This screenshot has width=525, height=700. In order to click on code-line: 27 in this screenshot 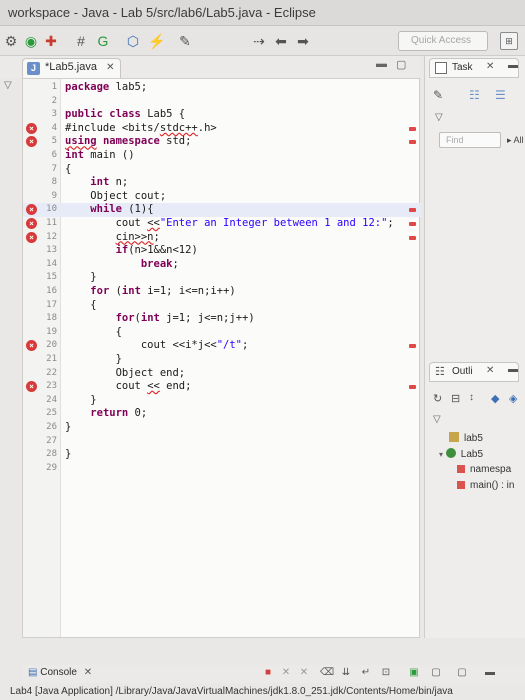, I will do `click(222, 442)`.